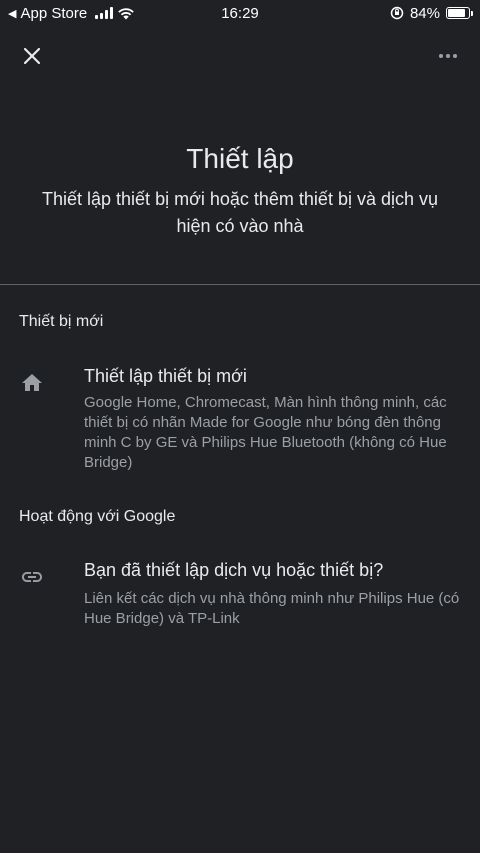 Image resolution: width=480 pixels, height=853 pixels. Describe the element at coordinates (240, 158) in the screenshot. I see `page-title: Thiết lập` at that location.